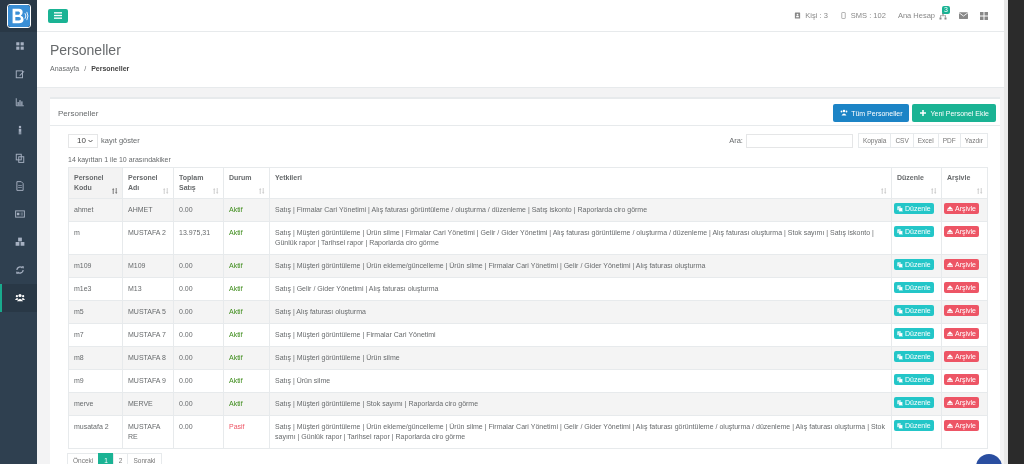  I want to click on sidebar-item, so click(18, 298).